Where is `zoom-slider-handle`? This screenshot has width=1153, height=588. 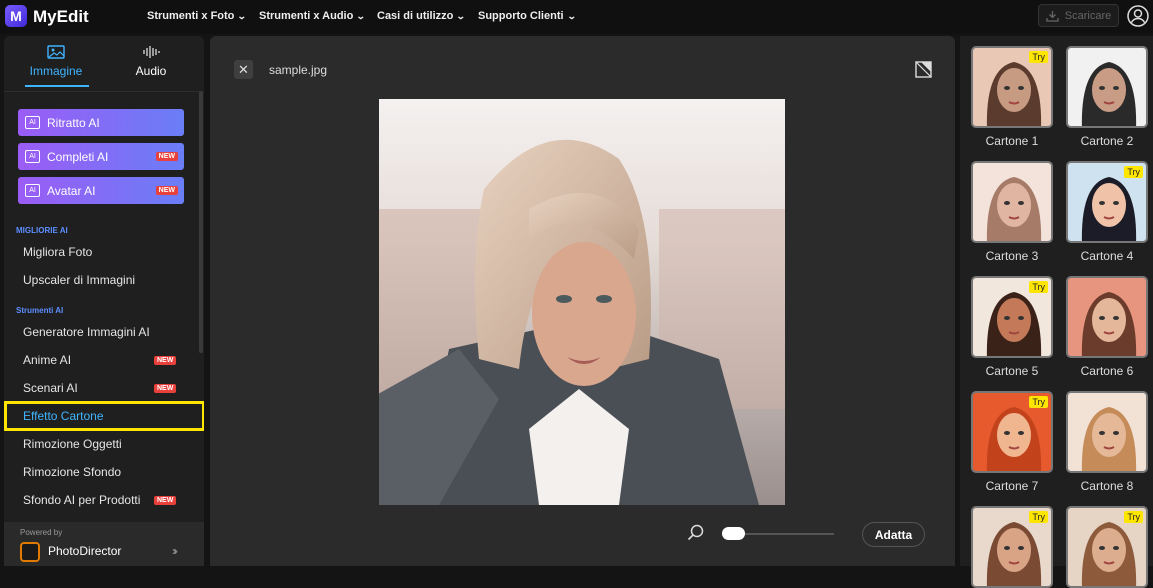 zoom-slider-handle is located at coordinates (733, 533).